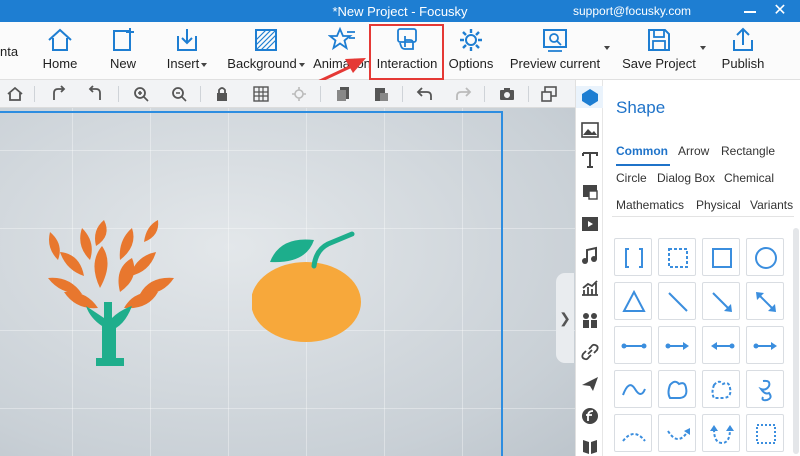  I want to click on link-icon, so click(590, 352).